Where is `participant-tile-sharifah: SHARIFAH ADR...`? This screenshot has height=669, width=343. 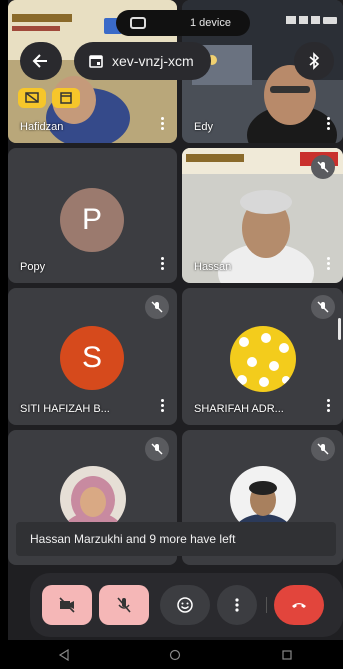 participant-tile-sharifah: SHARIFAH ADR... is located at coordinates (262, 356).